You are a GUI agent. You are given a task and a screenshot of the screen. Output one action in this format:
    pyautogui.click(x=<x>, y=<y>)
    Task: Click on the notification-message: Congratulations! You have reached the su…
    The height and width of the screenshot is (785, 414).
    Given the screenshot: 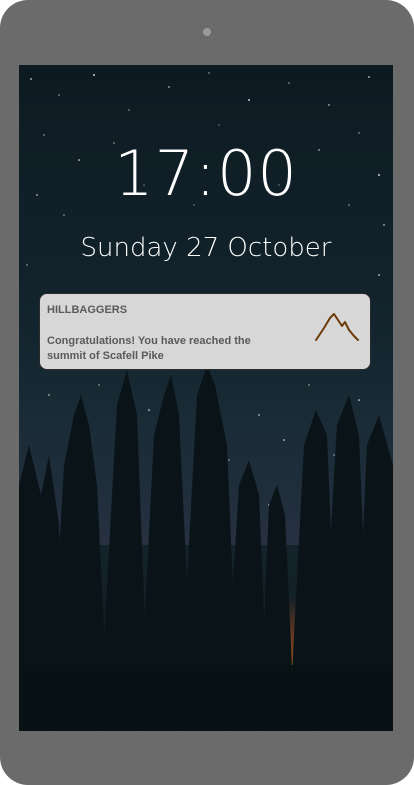 What is the action you would take?
    pyautogui.click(x=149, y=348)
    